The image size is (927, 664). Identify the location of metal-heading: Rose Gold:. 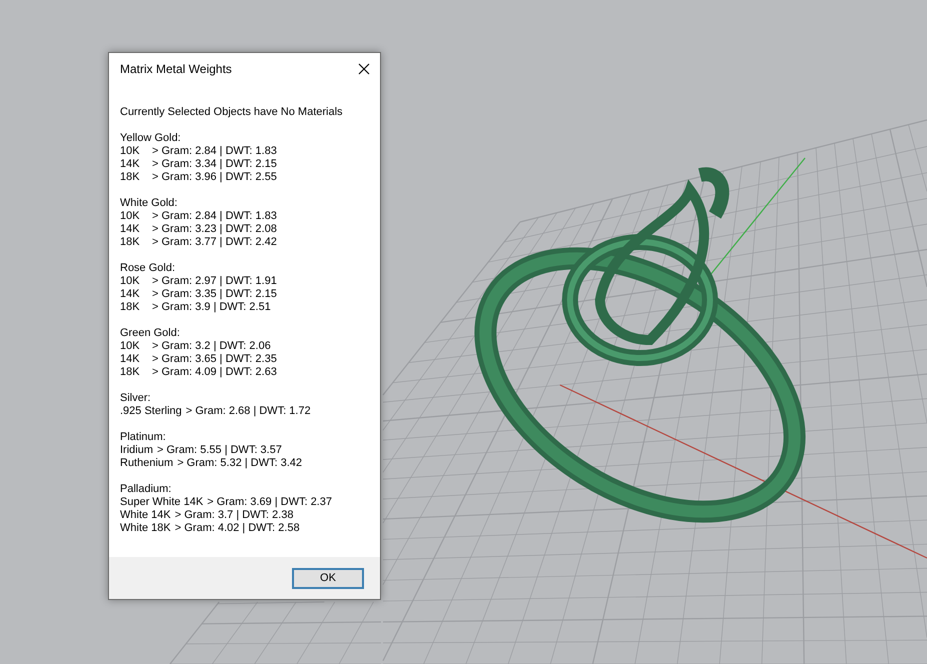
(148, 268).